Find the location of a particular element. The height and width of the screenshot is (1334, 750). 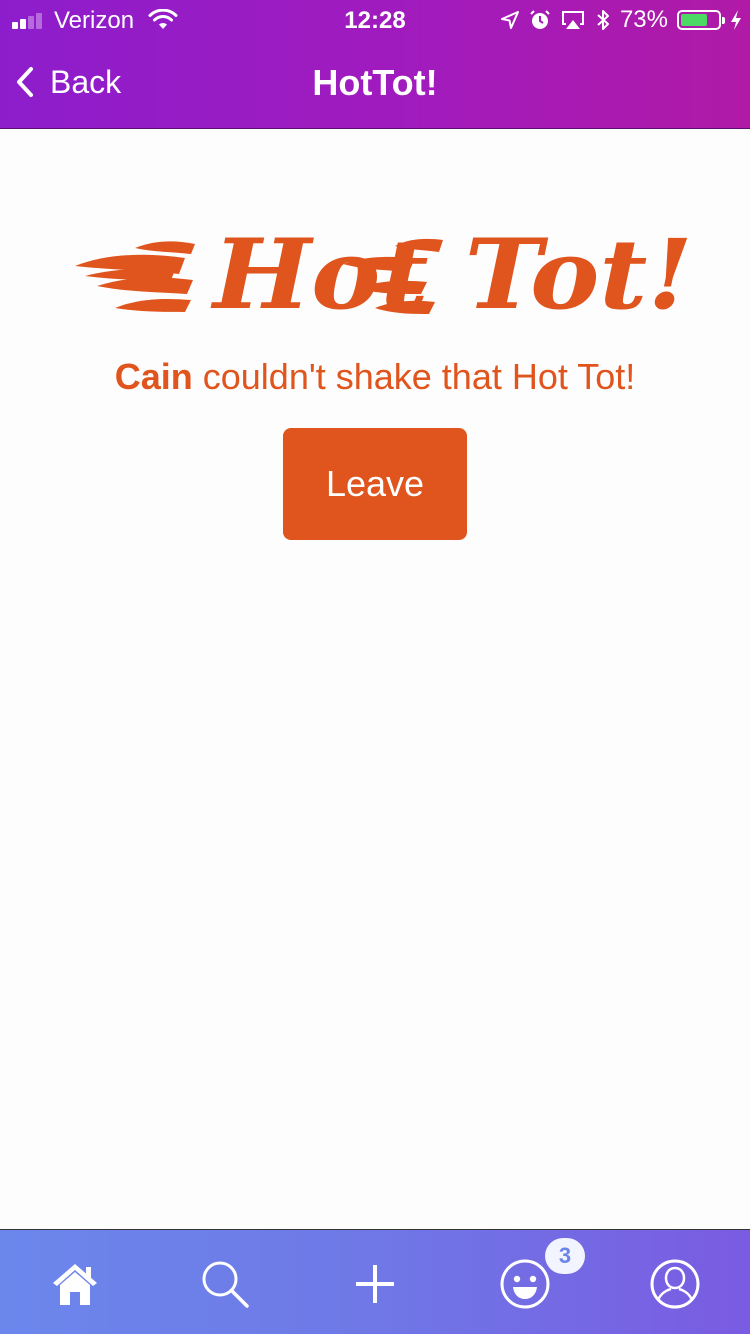

airplay-icon is located at coordinates (572, 20).